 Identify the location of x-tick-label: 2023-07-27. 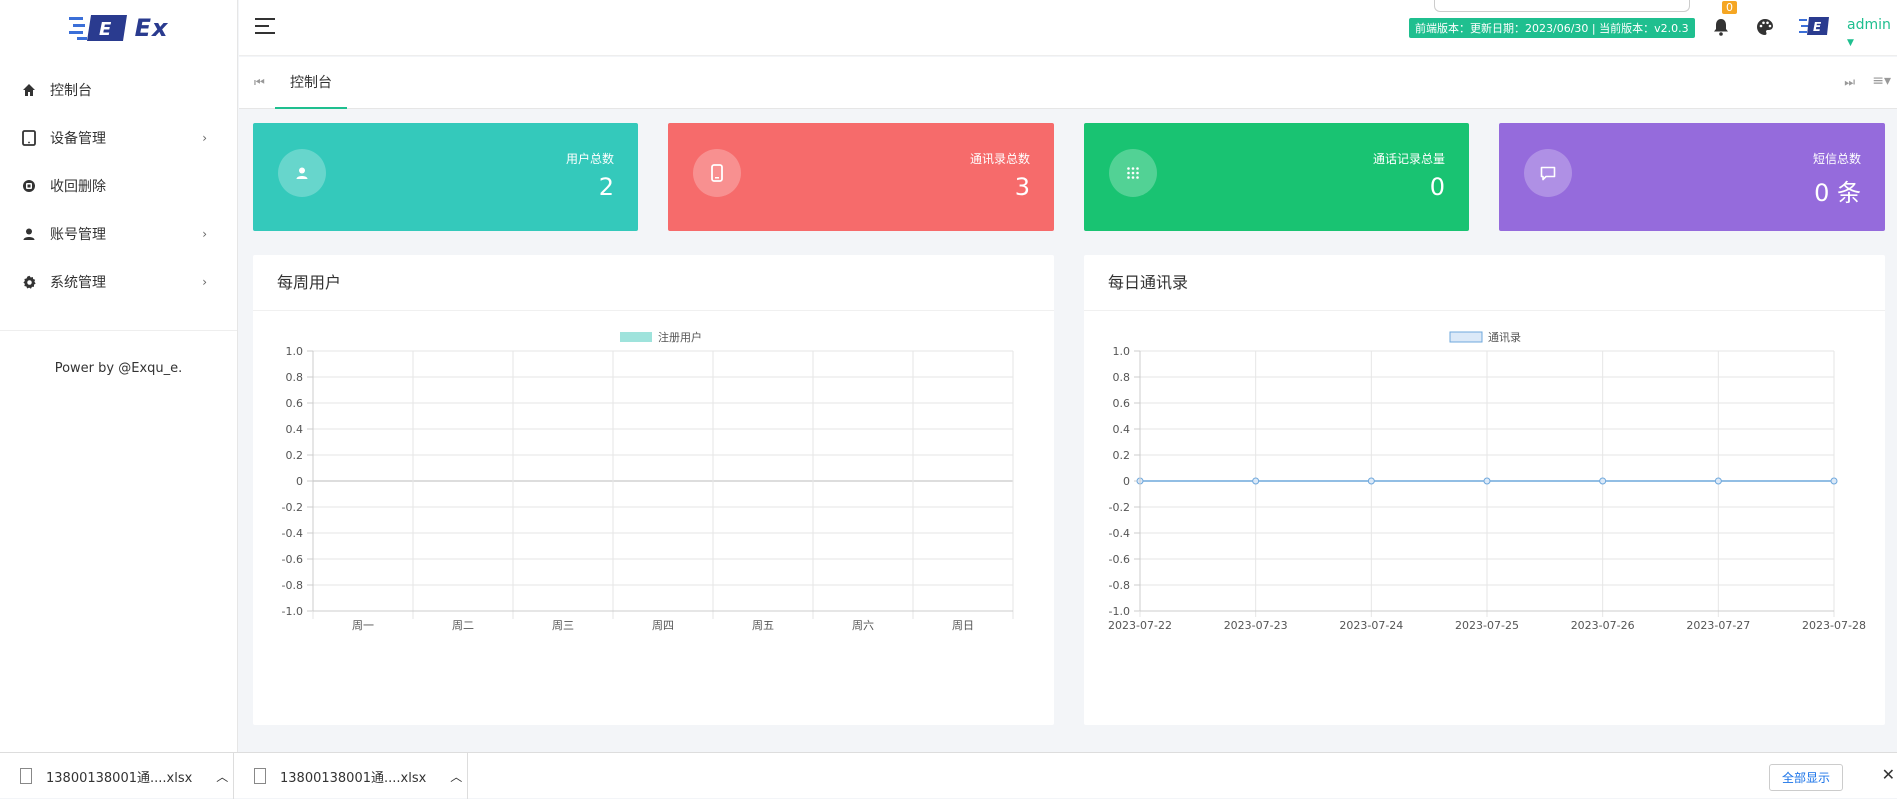
(1718, 625).